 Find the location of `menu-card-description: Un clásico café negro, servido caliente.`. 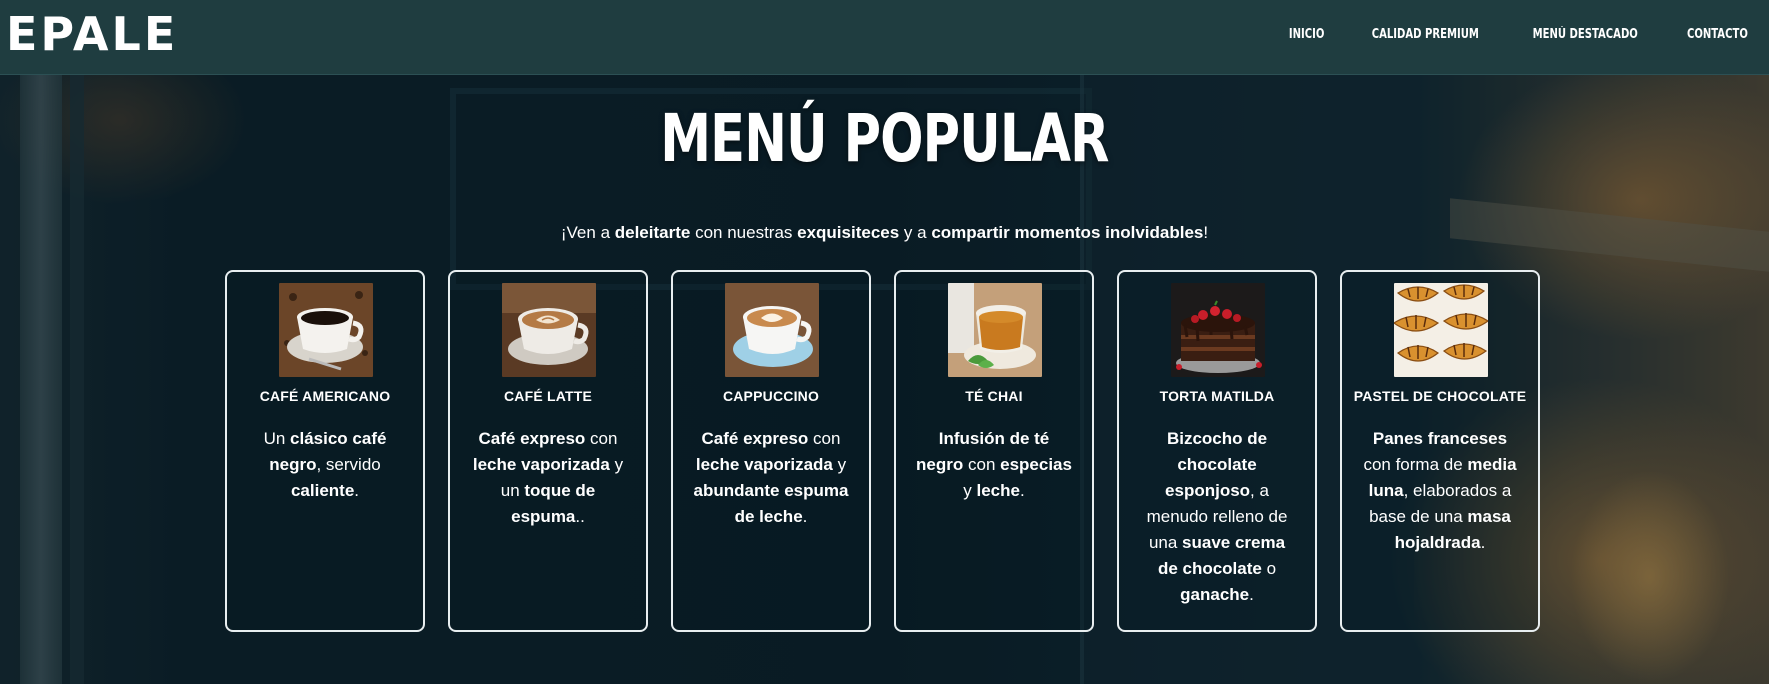

menu-card-description: Un clásico café negro, servido caliente. is located at coordinates (325, 465).